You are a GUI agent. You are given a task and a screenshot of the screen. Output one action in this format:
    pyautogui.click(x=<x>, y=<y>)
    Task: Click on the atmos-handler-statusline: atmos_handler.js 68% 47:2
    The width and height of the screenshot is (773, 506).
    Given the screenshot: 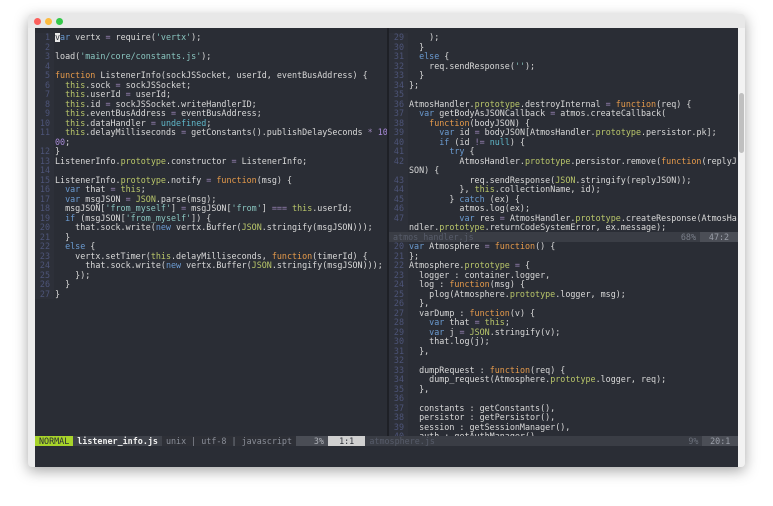 What is the action you would take?
    pyautogui.click(x=563, y=237)
    